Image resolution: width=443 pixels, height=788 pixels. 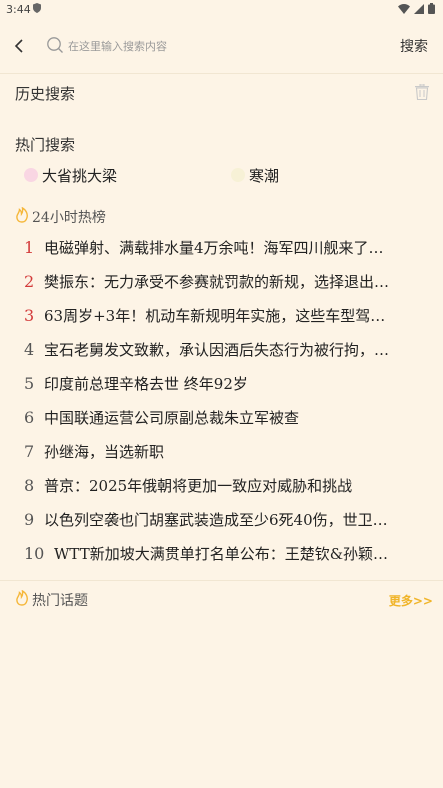 I want to click on more-topics-link: 更多>>, so click(x=411, y=600).